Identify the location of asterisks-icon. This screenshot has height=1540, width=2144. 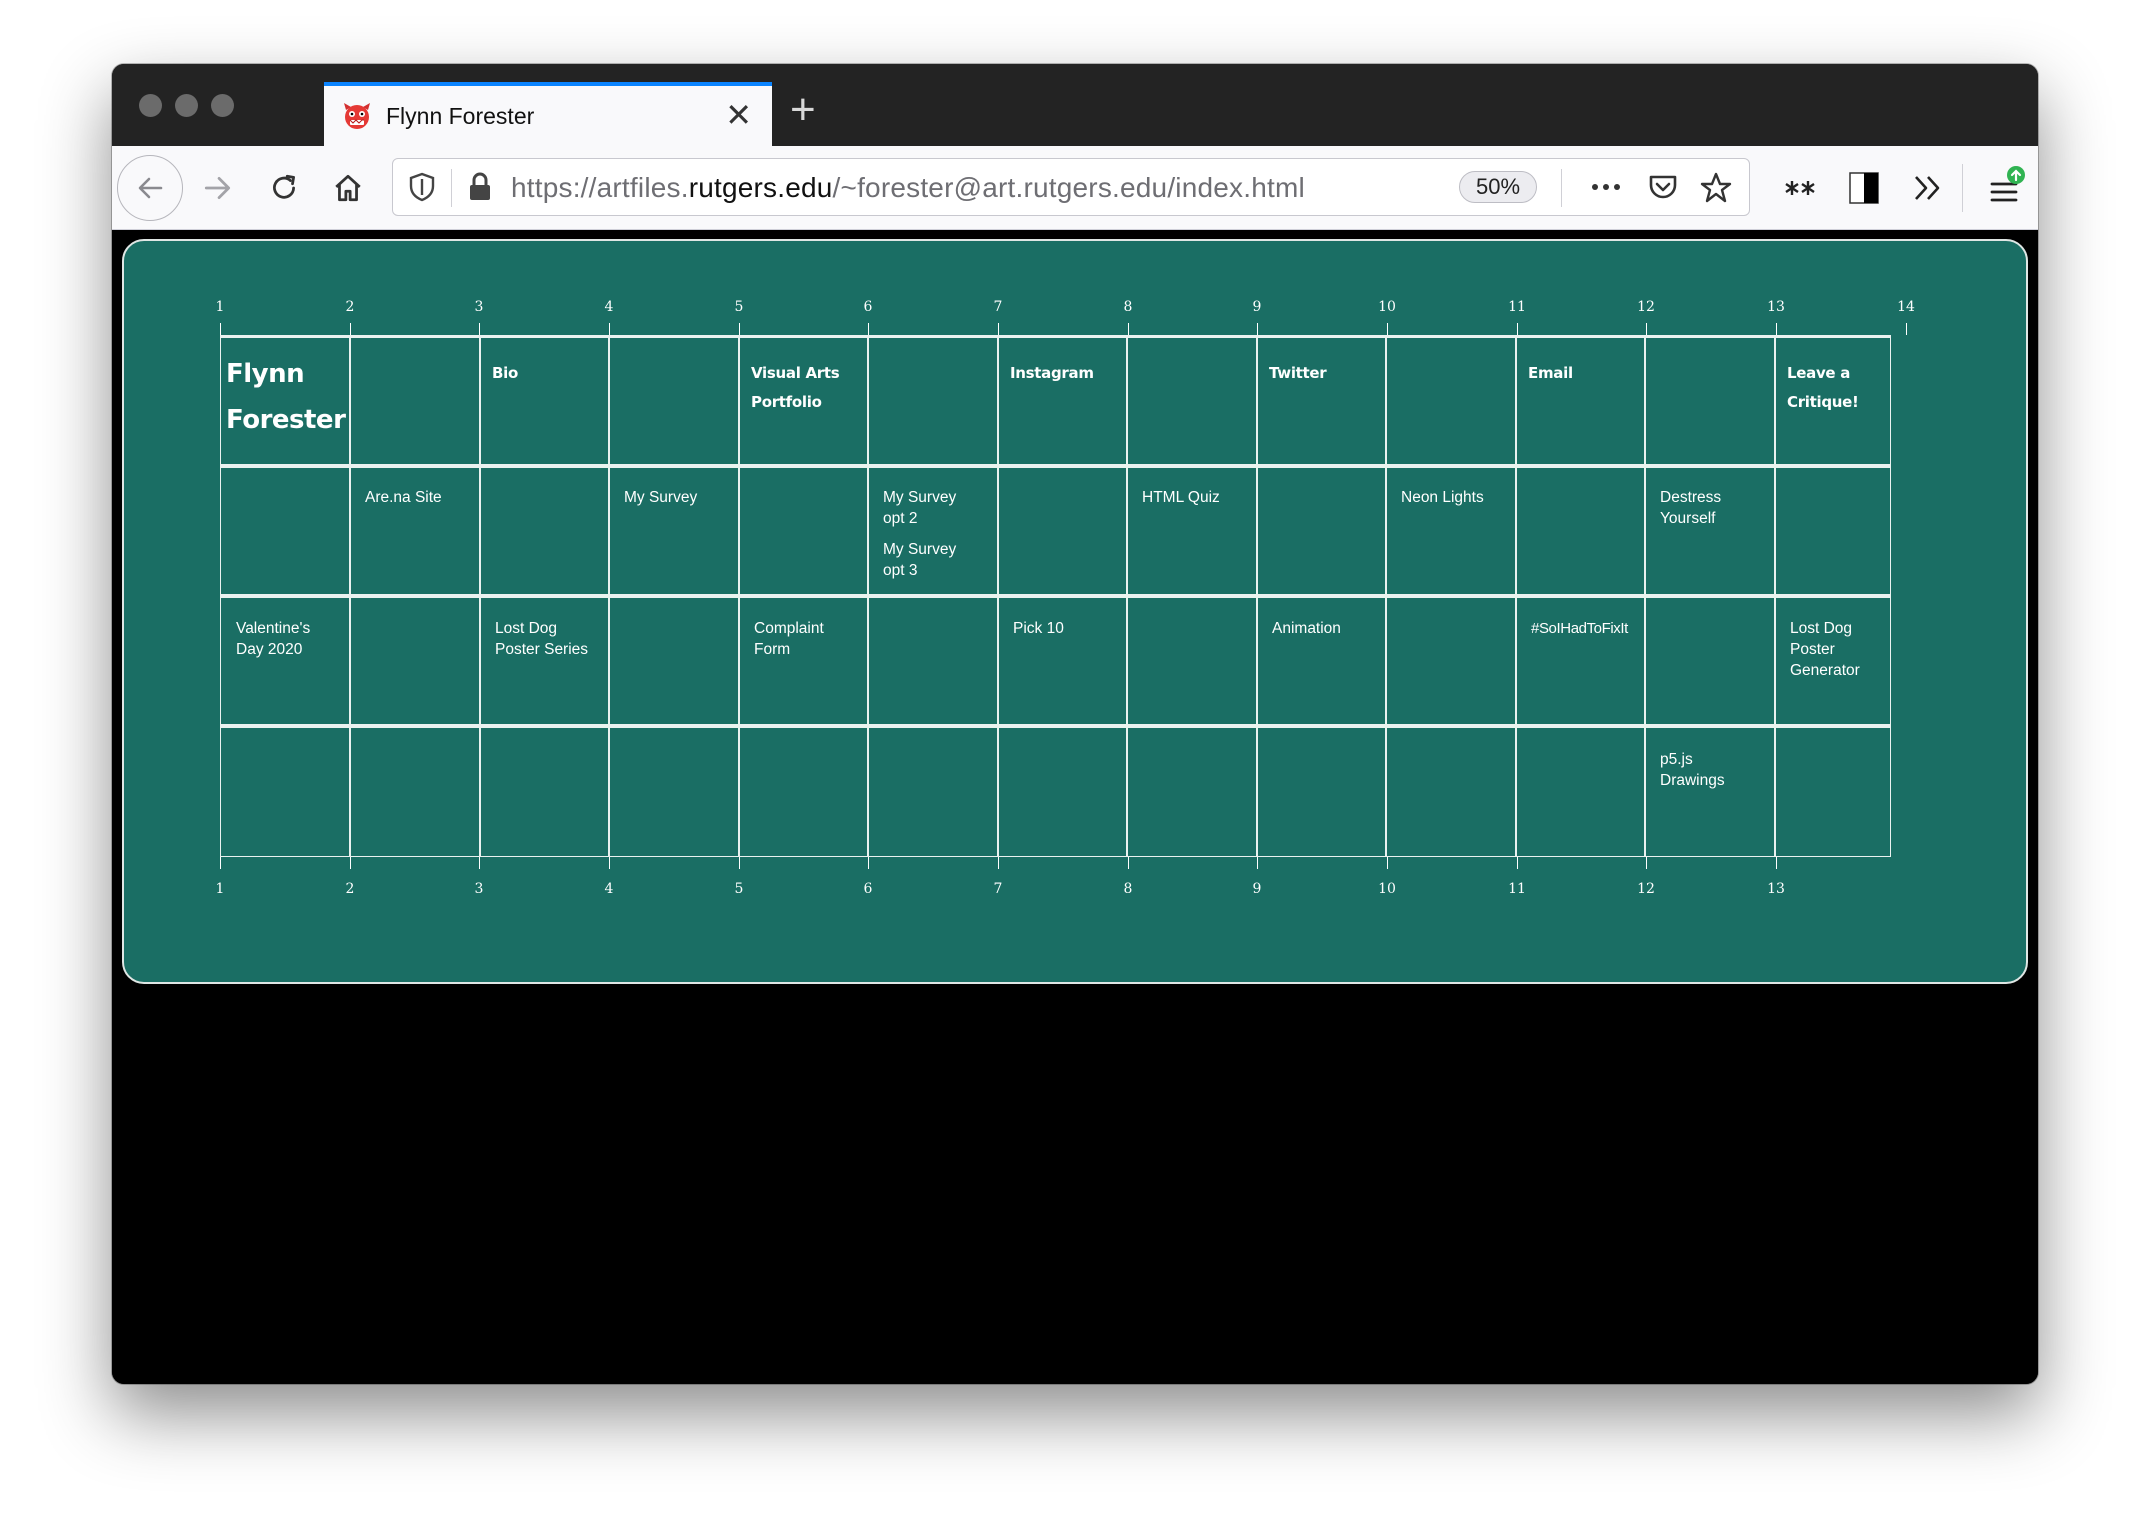
(1800, 188).